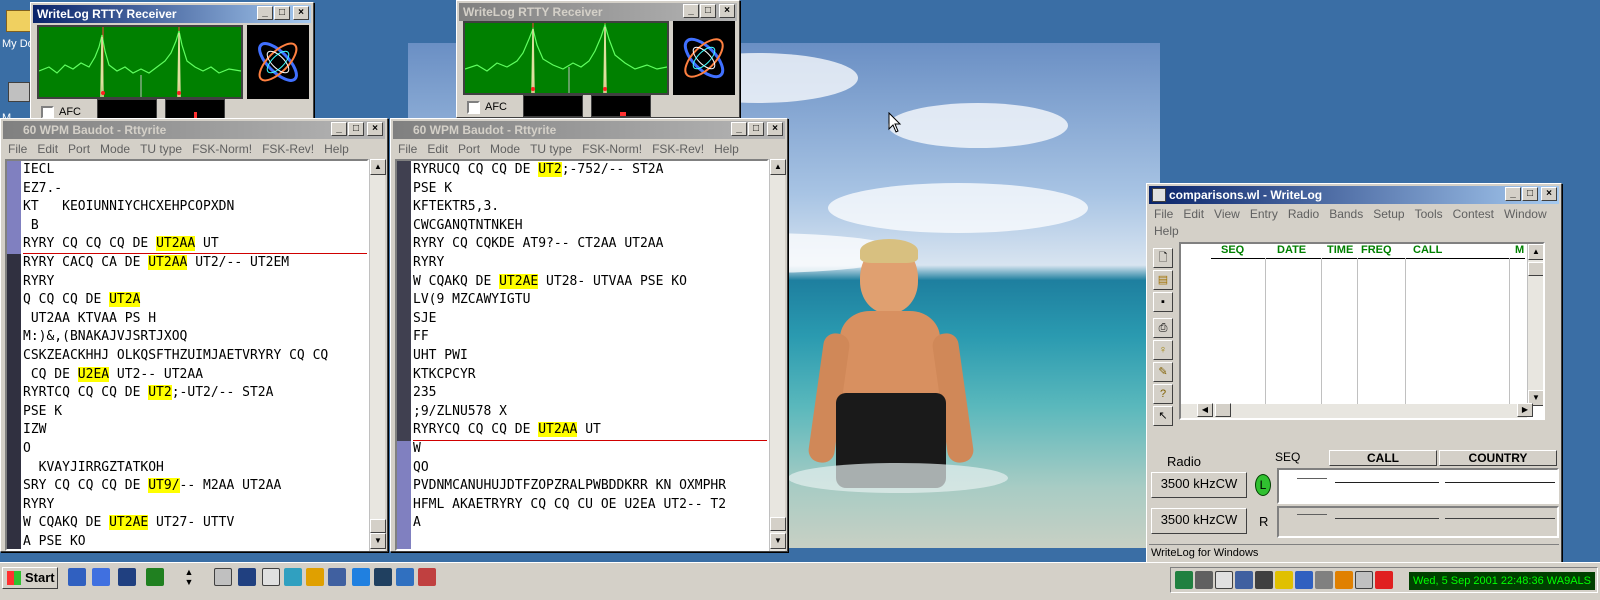  What do you see at coordinates (778, 541) in the screenshot?
I see `scroll-down-icon: ▼` at bounding box center [778, 541].